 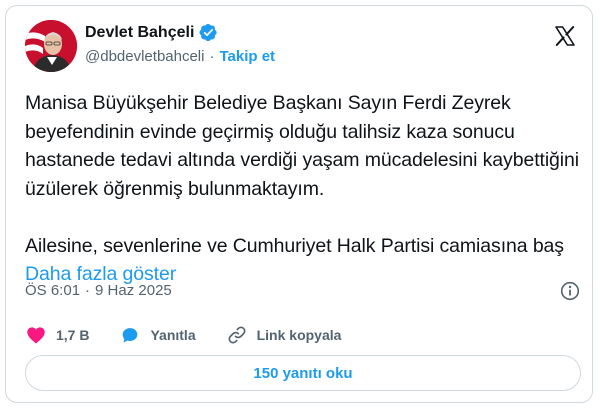 What do you see at coordinates (133, 290) in the screenshot?
I see `tweet-date: 9 Haz 2025` at bounding box center [133, 290].